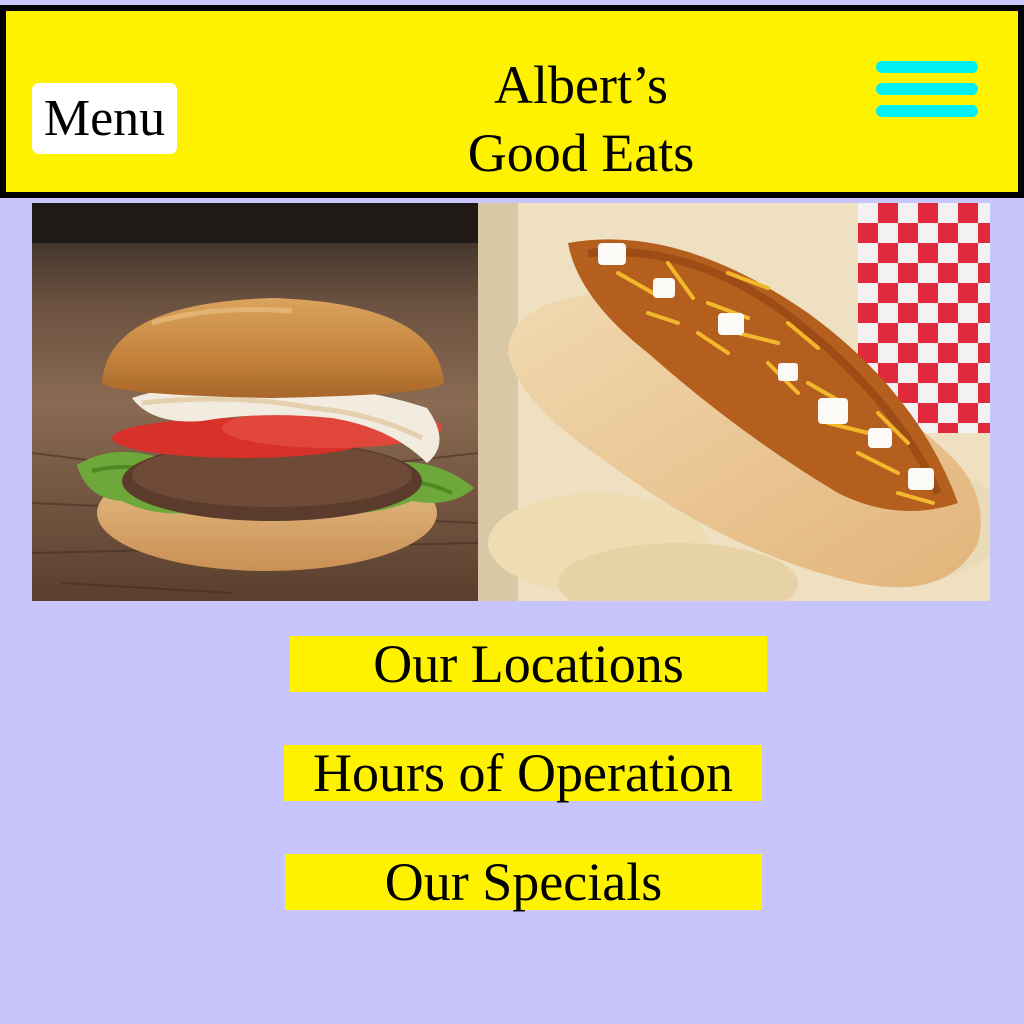 This screenshot has height=1024, width=1024. I want to click on site-title-line1: Albert’s, so click(581, 85).